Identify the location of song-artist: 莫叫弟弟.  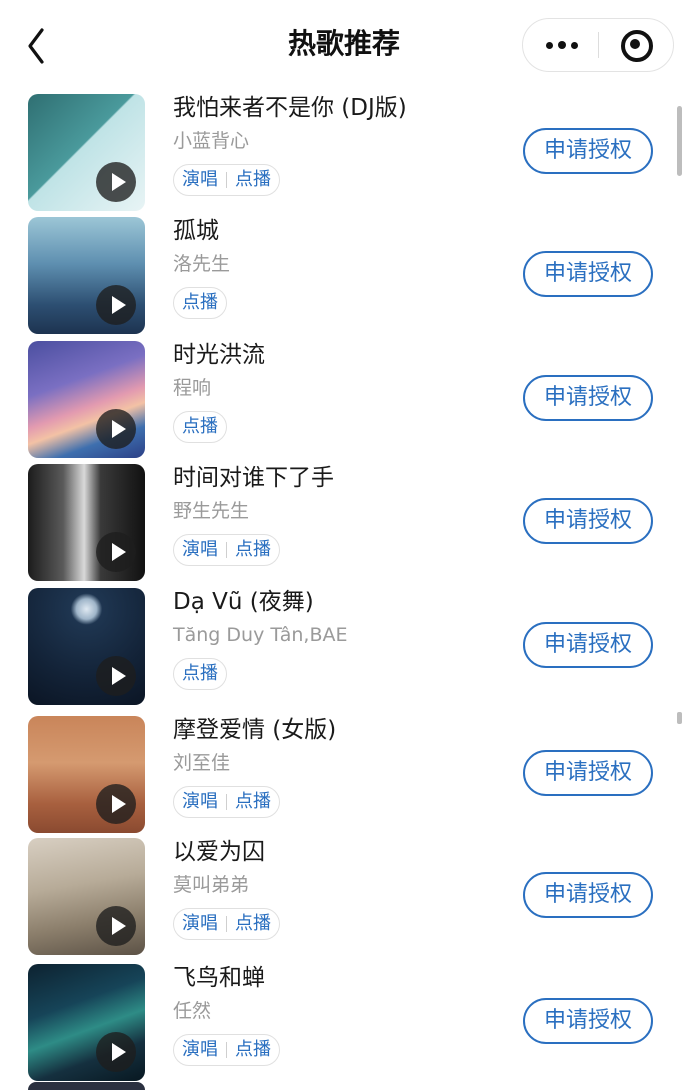
(211, 885).